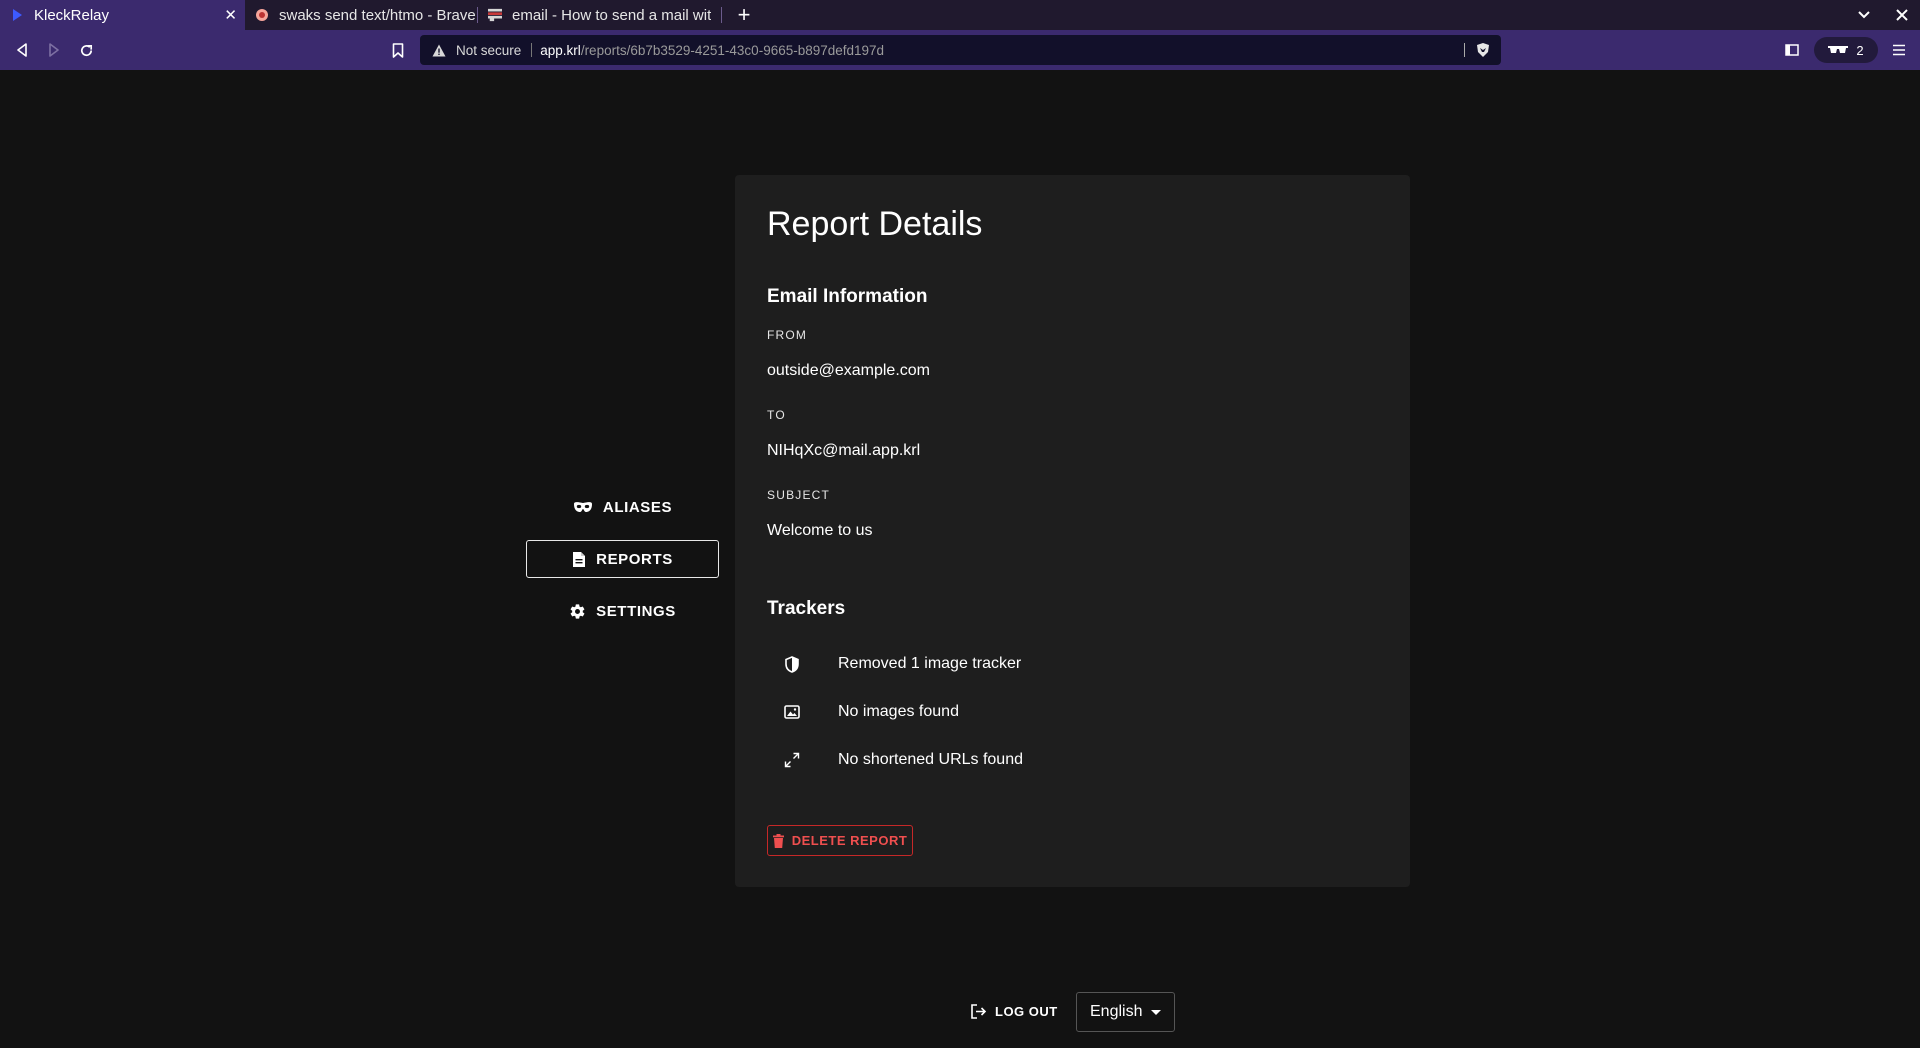 The width and height of the screenshot is (1920, 1048). What do you see at coordinates (849, 840) in the screenshot?
I see `delete-report-label: DELETE REPORT` at bounding box center [849, 840].